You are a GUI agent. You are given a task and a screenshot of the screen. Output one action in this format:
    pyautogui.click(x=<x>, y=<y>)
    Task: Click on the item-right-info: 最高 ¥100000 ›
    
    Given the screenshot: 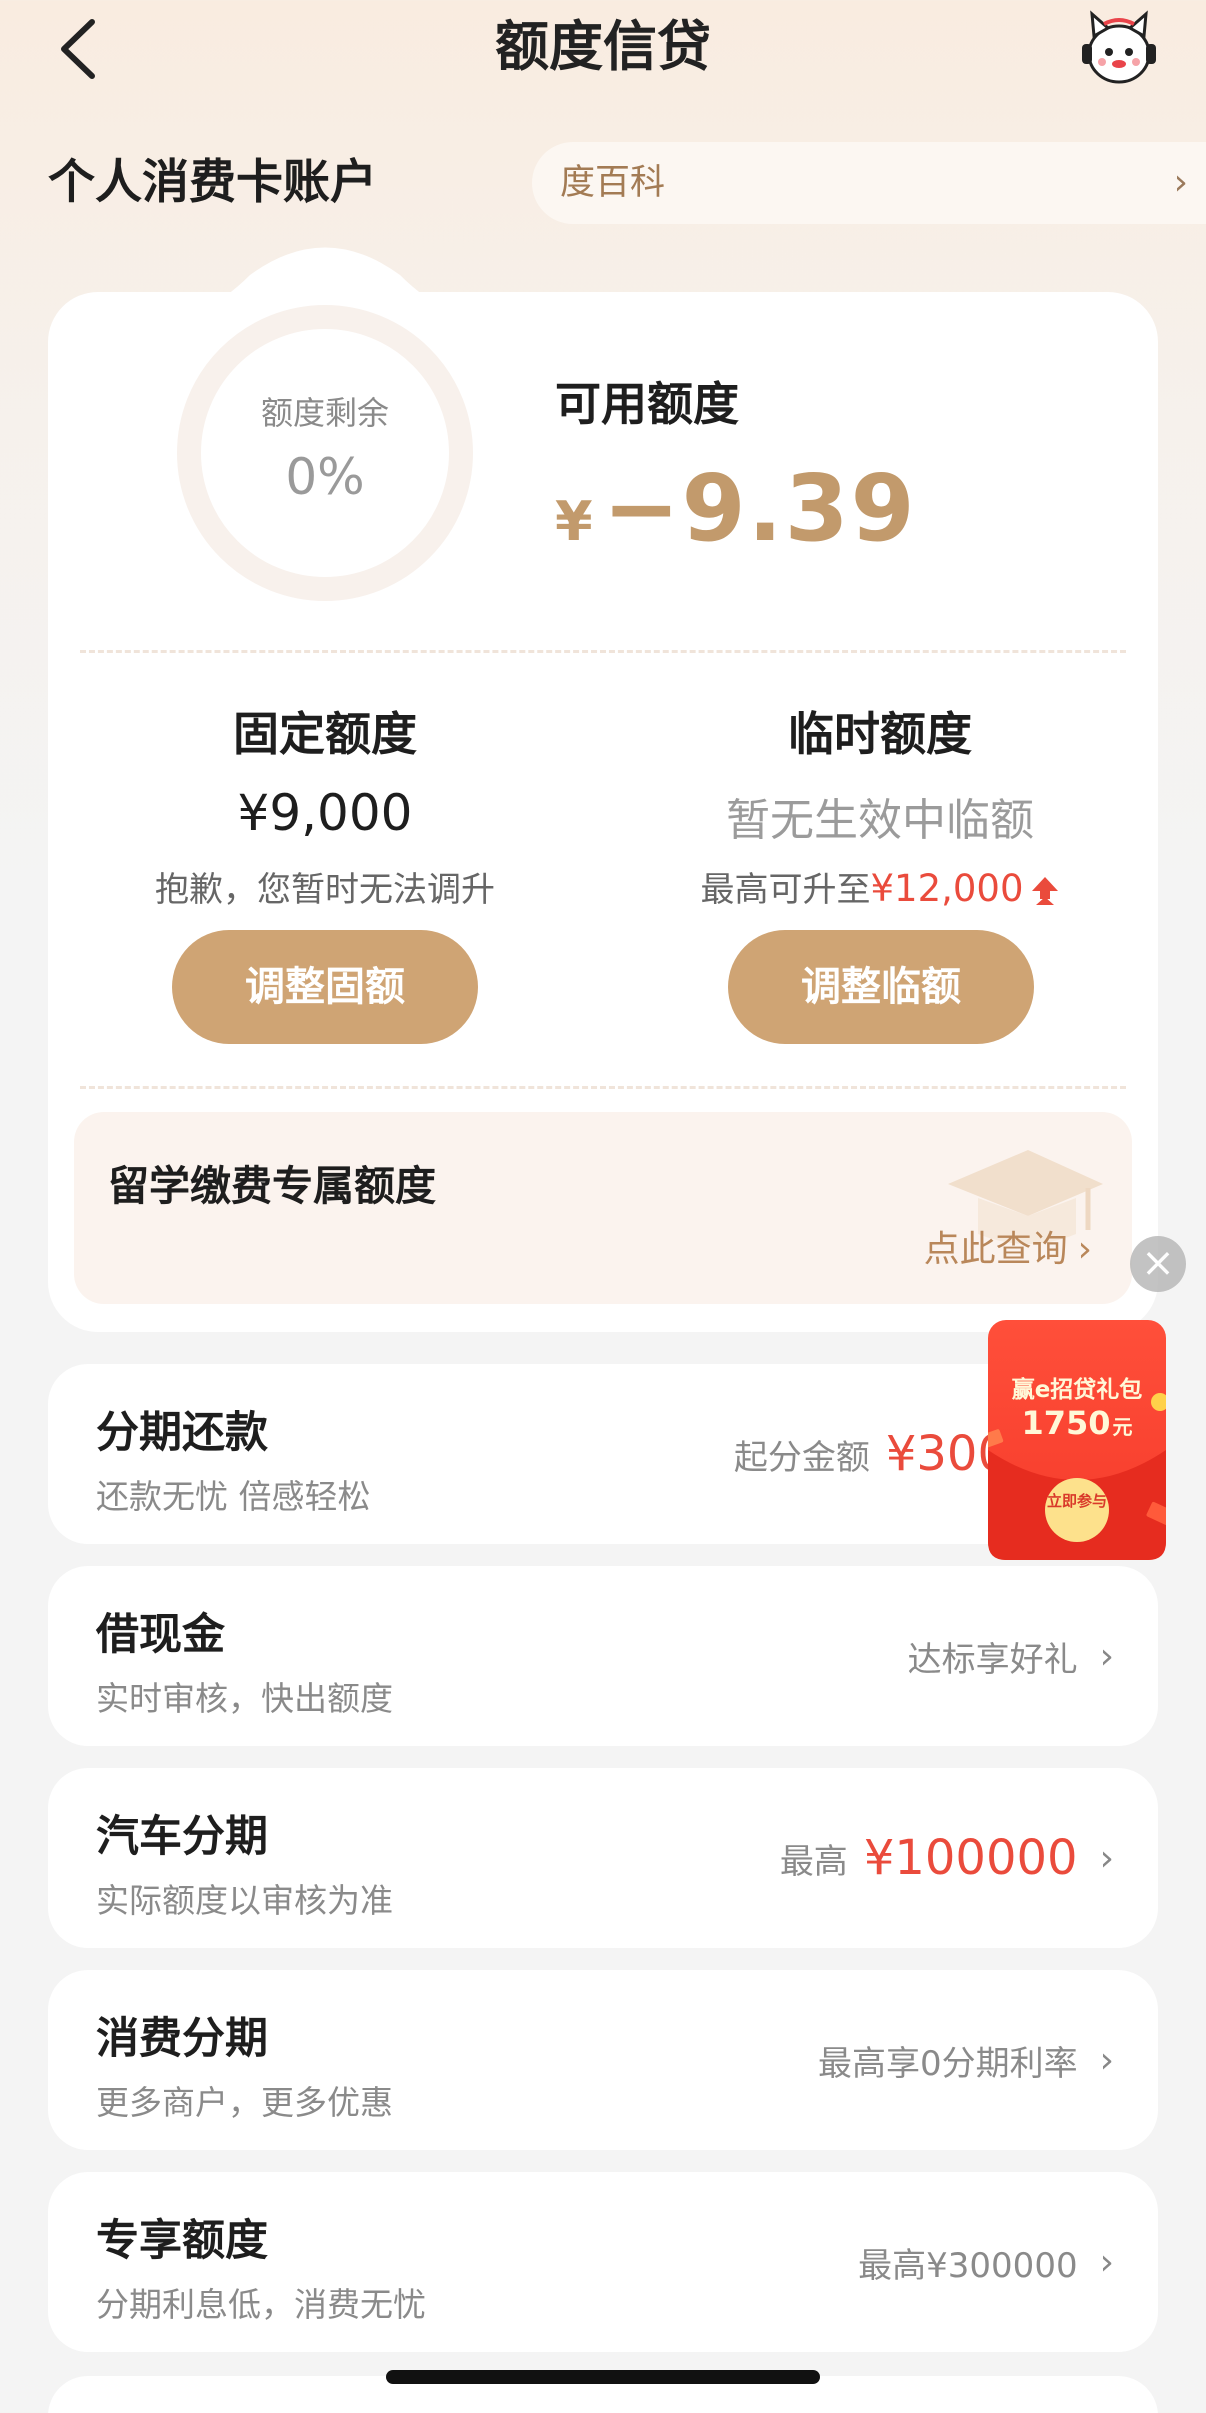 What is the action you would take?
    pyautogui.click(x=947, y=1858)
    